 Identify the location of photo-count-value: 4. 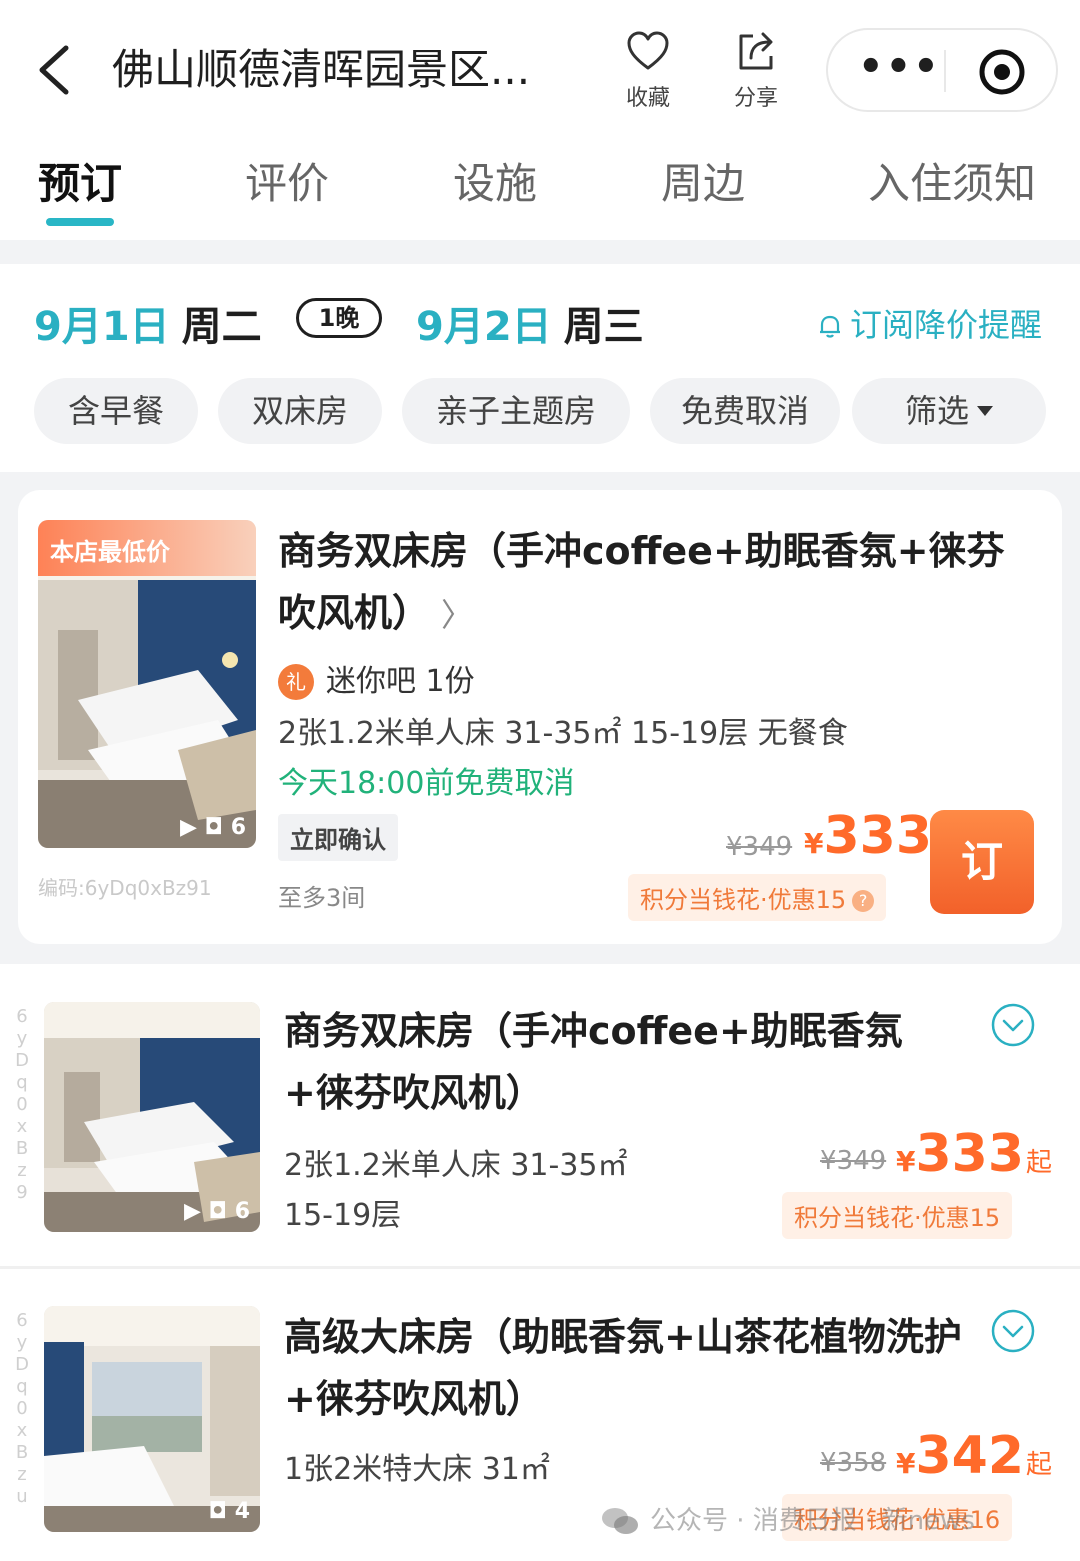
(242, 1511).